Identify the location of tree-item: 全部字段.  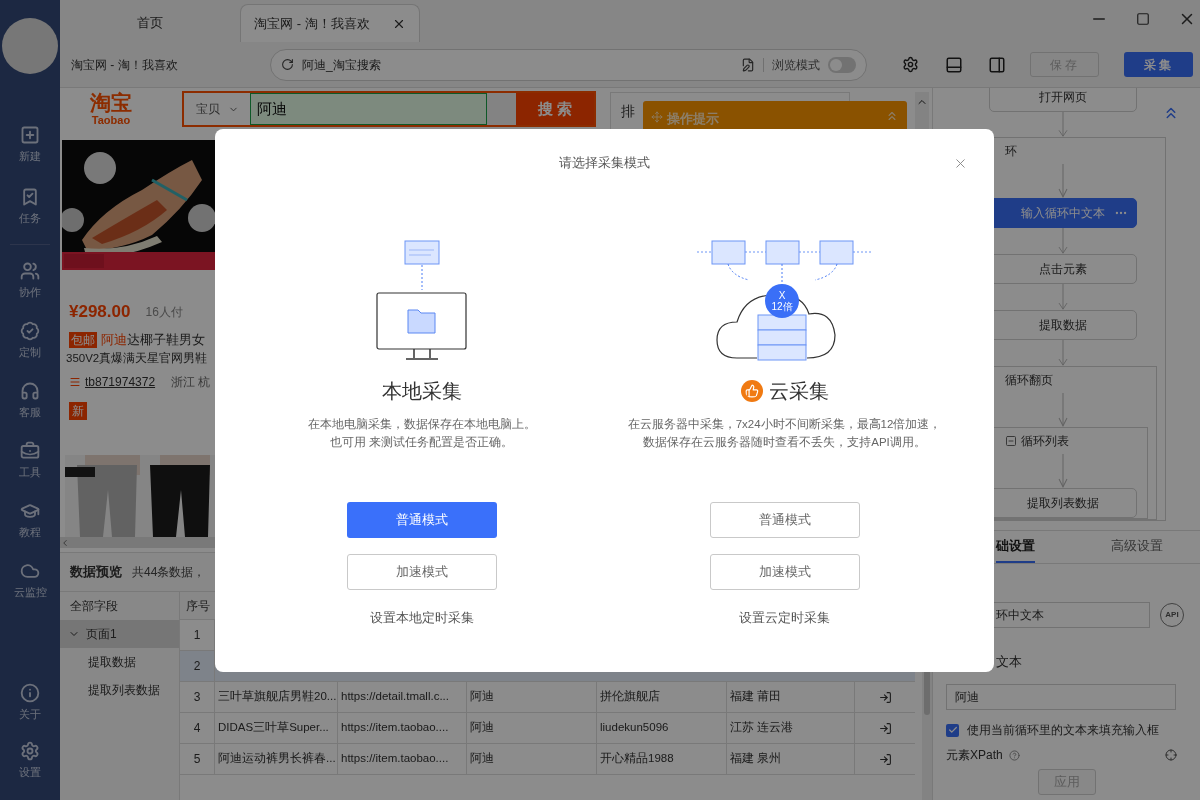
(119, 606).